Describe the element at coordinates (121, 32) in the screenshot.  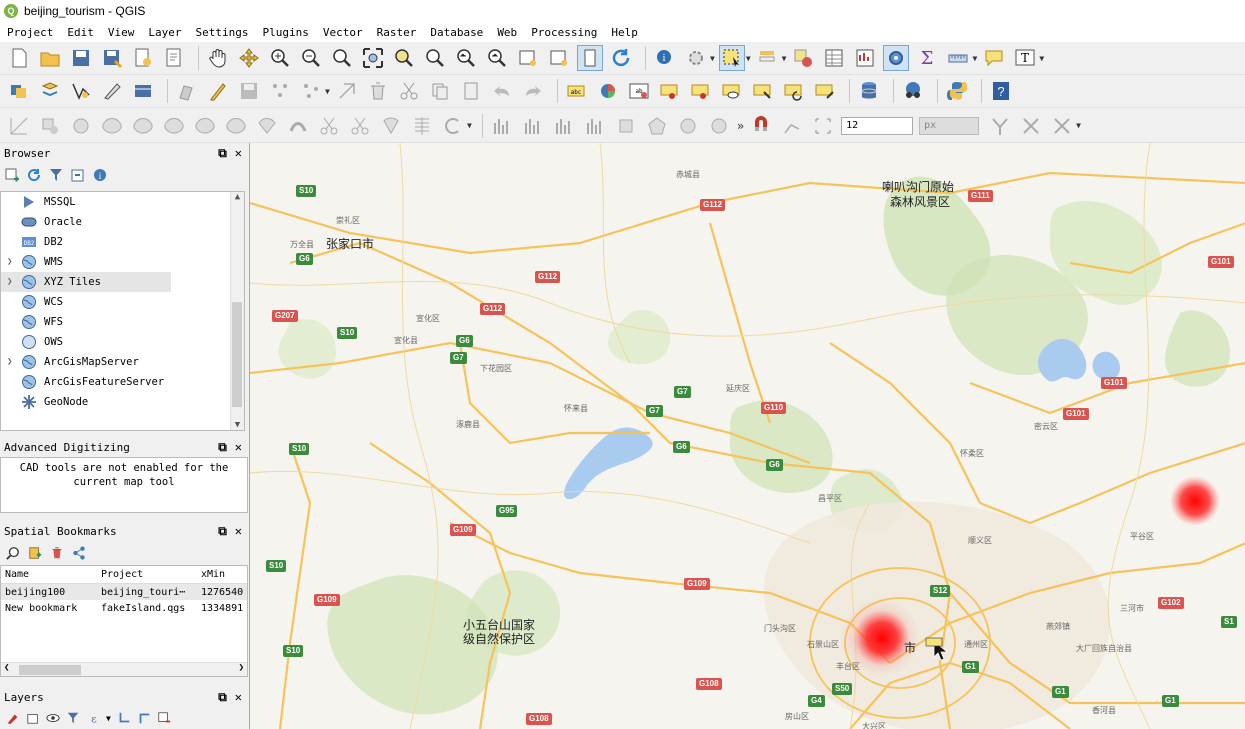
I see `menu-view: View` at that location.